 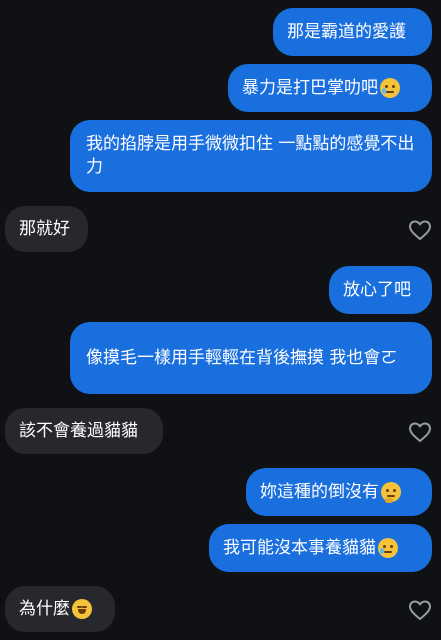 I want to click on message-bubble-outgoing: 放心了吧, so click(x=380, y=290).